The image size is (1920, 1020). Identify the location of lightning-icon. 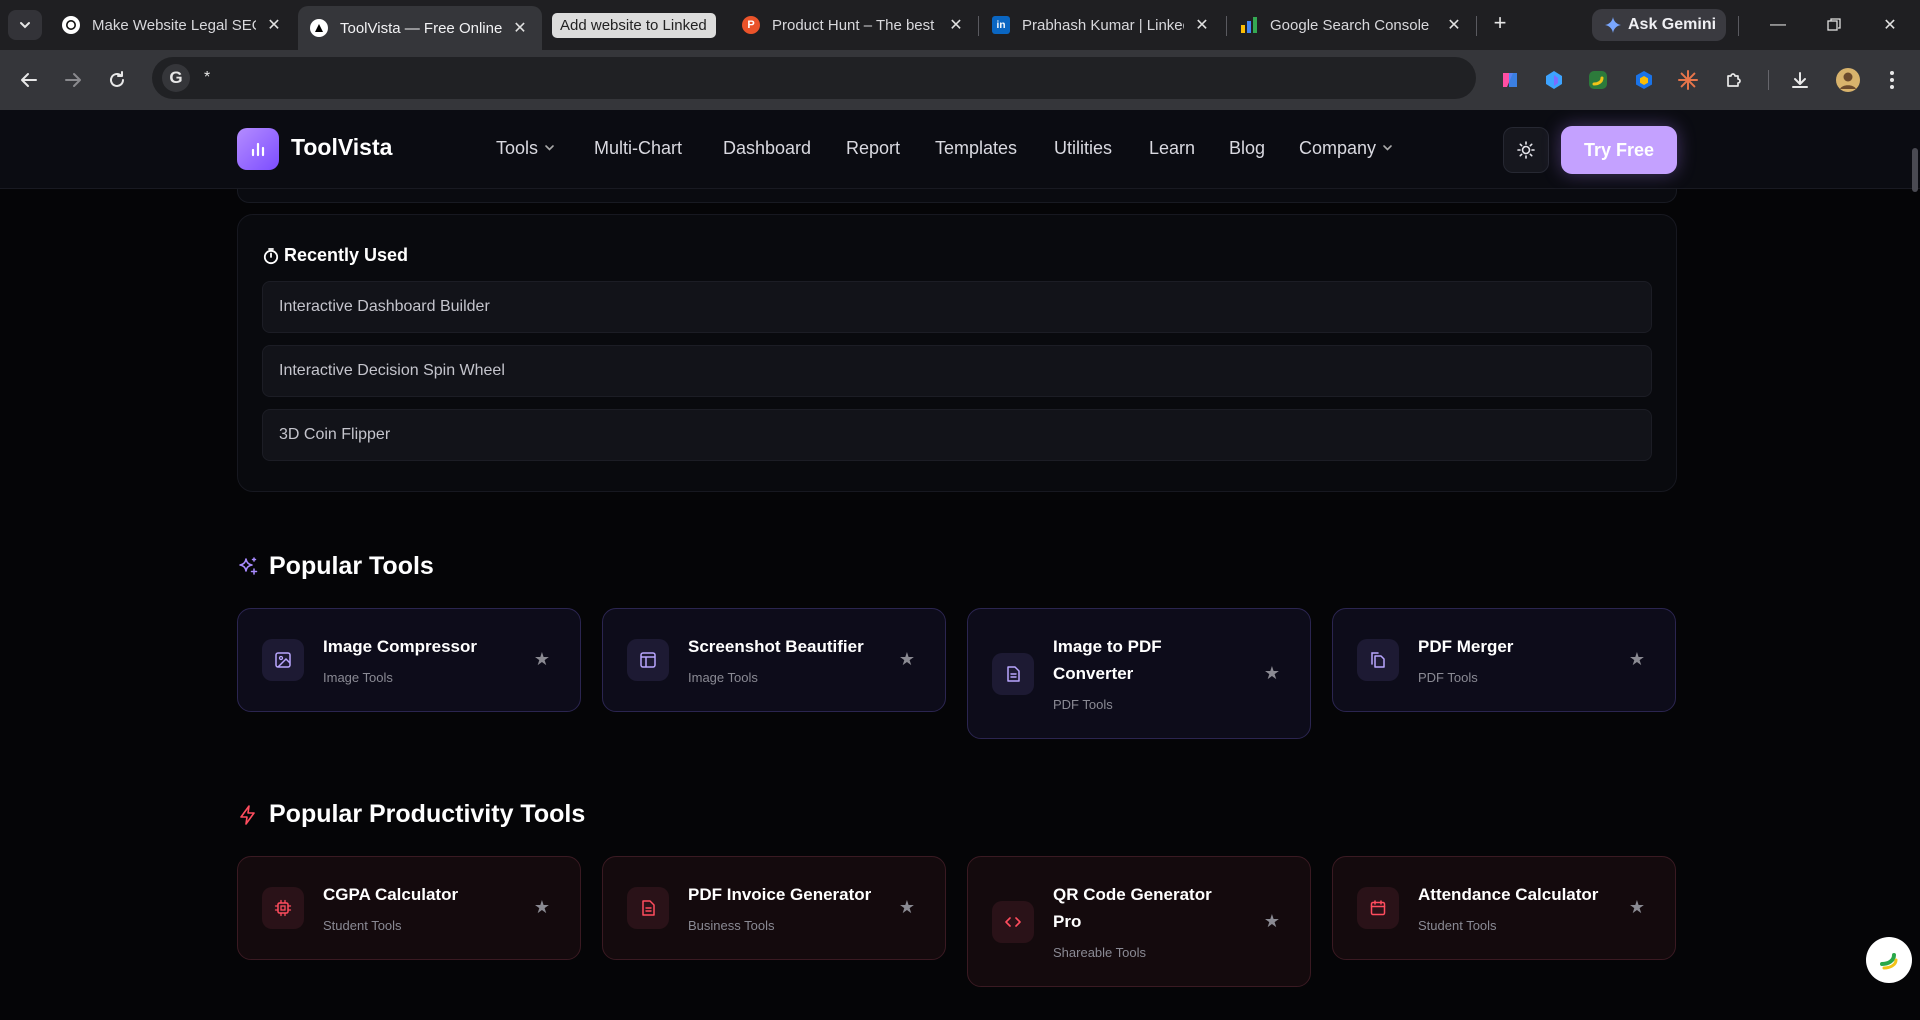
(248, 815).